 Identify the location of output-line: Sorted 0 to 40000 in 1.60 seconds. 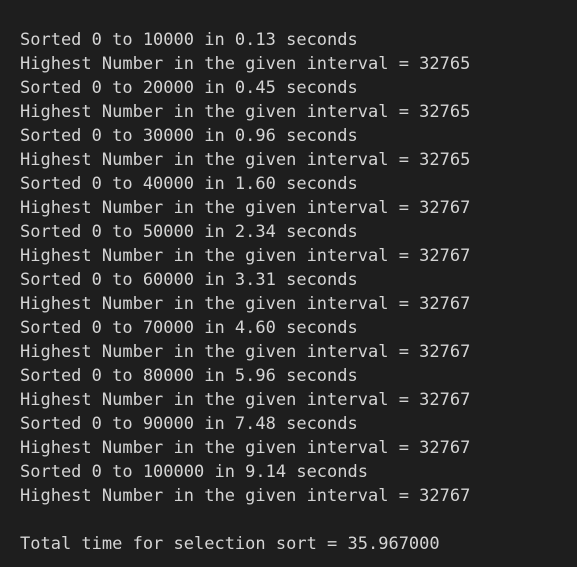
(189, 184).